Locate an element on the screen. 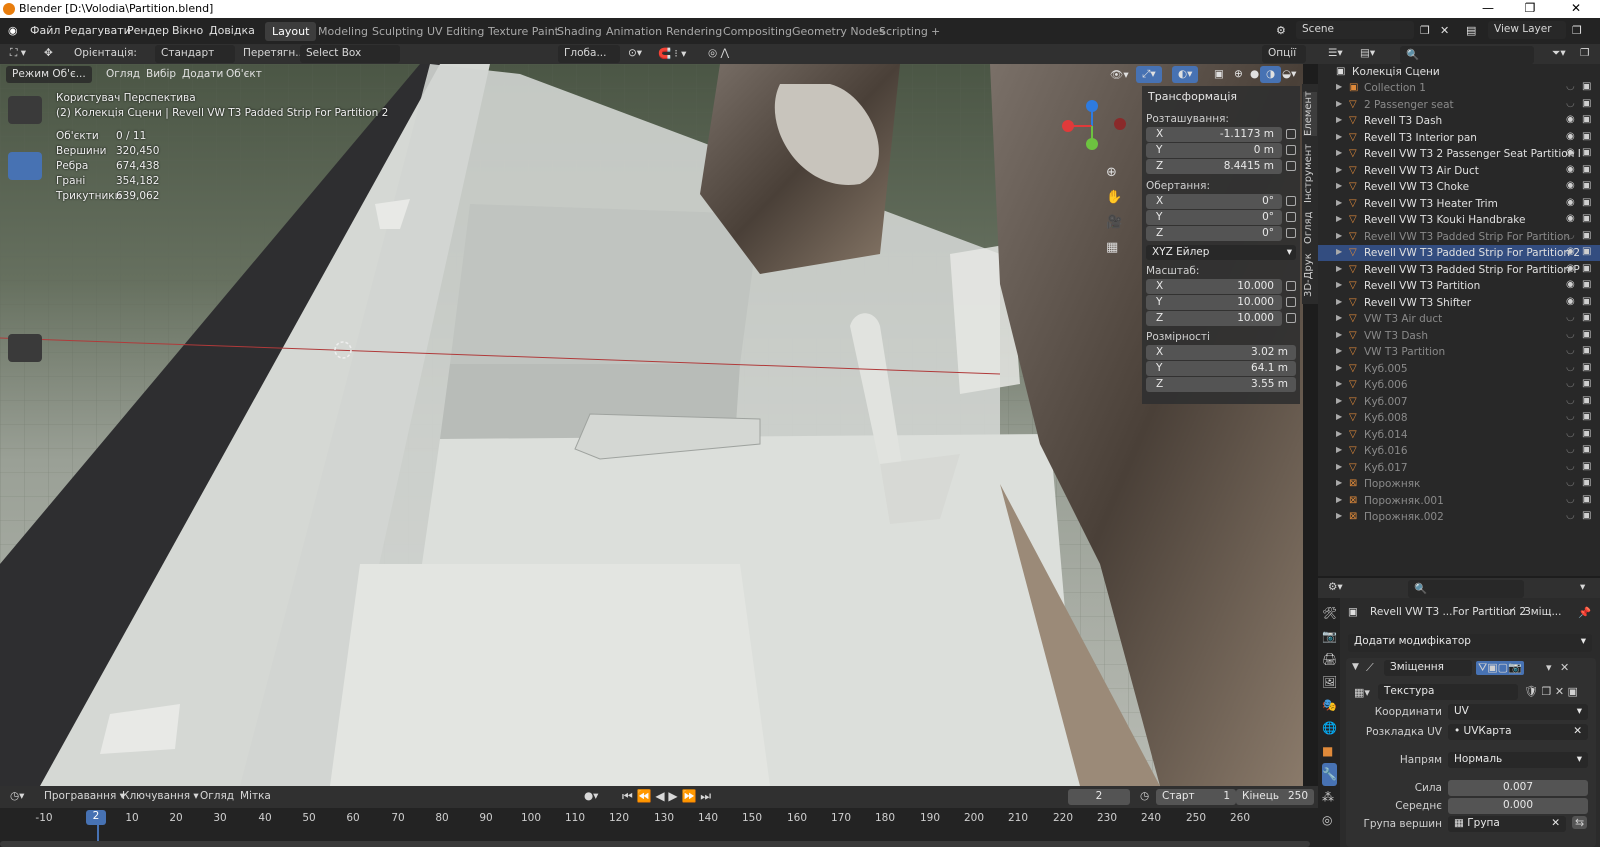  output-tab-icon: 🖨 is located at coordinates (1329, 659).